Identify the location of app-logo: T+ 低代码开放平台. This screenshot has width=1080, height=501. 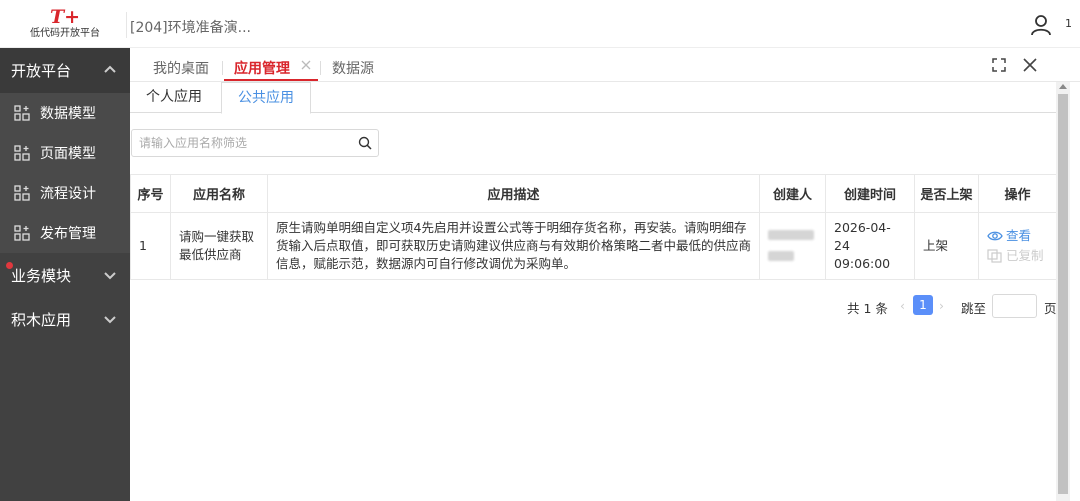
(65, 24).